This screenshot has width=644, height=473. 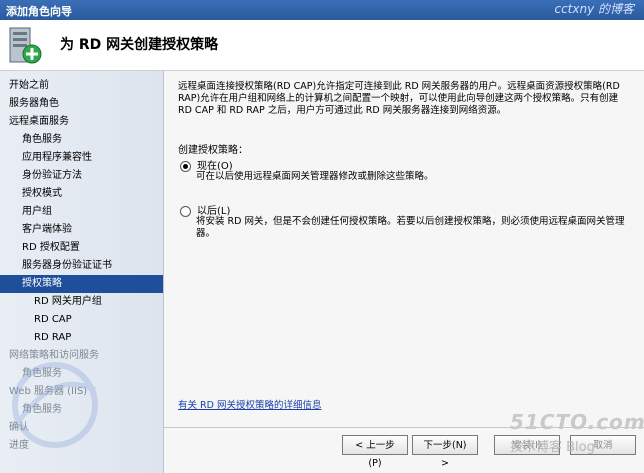 What do you see at coordinates (594, 9) in the screenshot?
I see `watermark-text: cctxny 的博客` at bounding box center [594, 9].